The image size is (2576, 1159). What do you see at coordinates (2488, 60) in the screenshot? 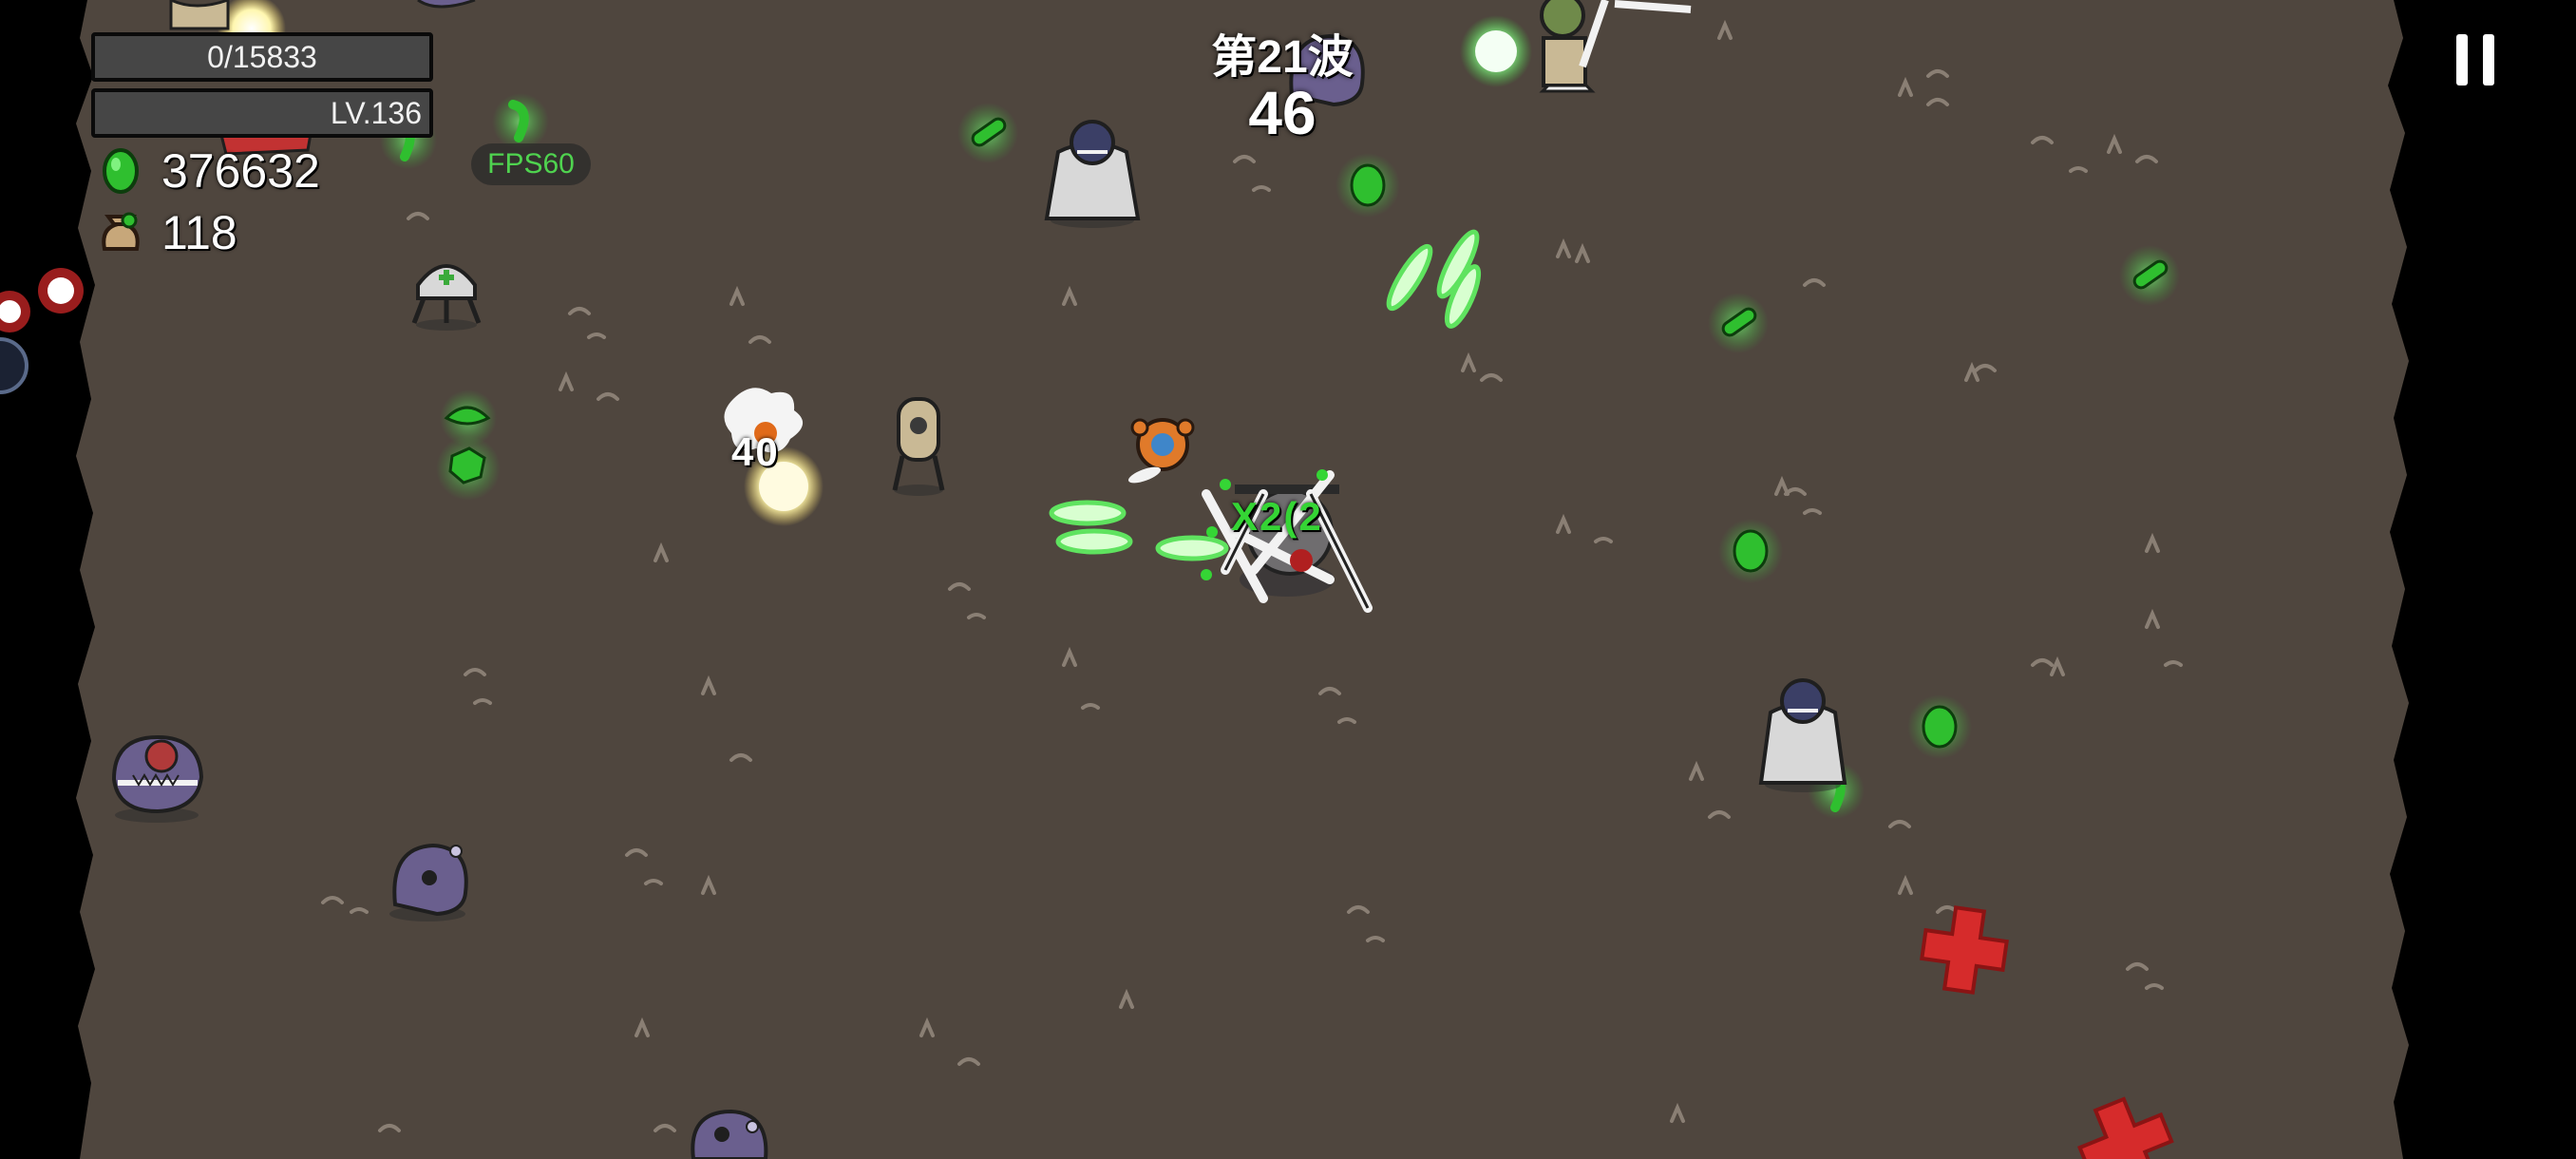
I see `pause-icon-bar` at bounding box center [2488, 60].